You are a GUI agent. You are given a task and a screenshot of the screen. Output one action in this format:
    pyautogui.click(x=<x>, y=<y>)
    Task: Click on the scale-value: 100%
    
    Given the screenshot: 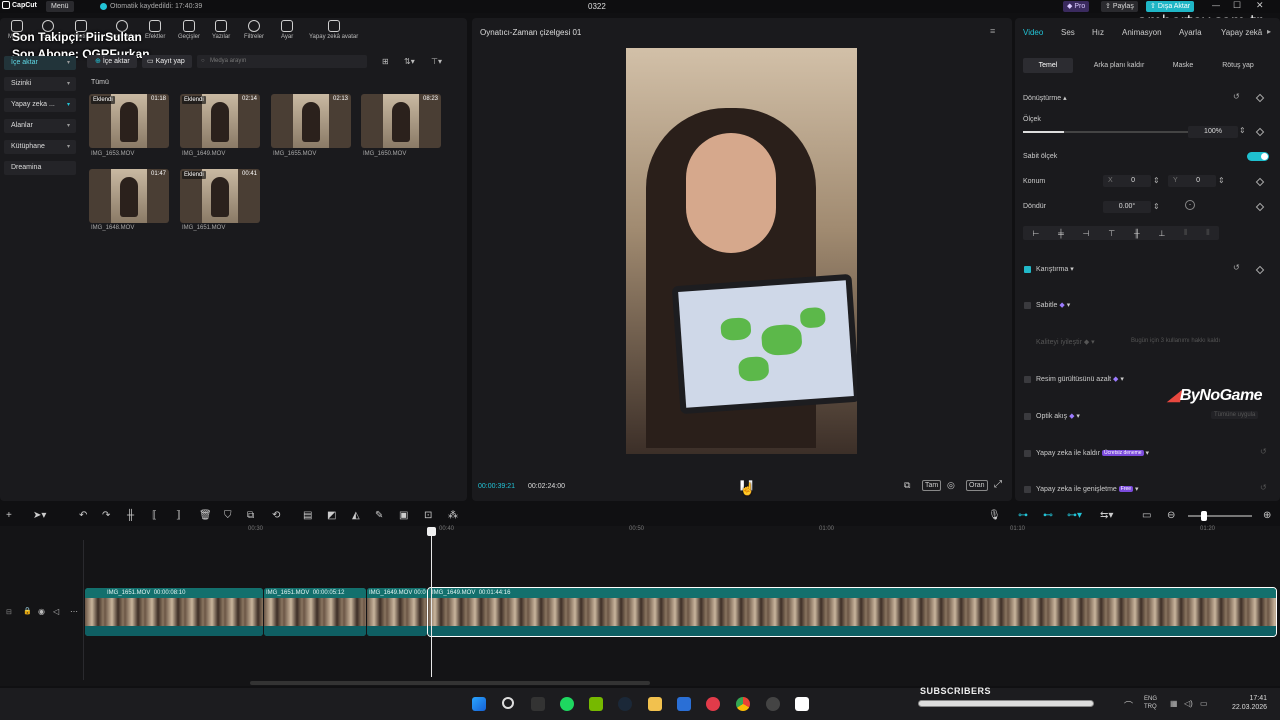 What is the action you would take?
    pyautogui.click(x=1213, y=132)
    